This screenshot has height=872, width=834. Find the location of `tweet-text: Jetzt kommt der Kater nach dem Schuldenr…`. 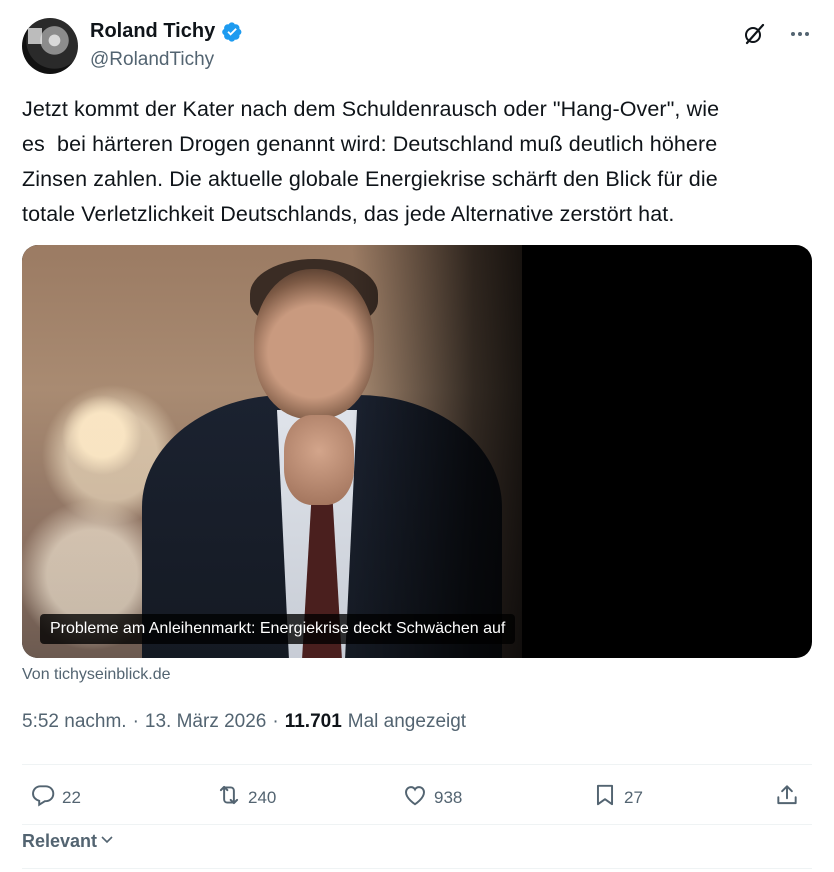

tweet-text: Jetzt kommt der Kater nach dem Schuldenr… is located at coordinates (371, 161).